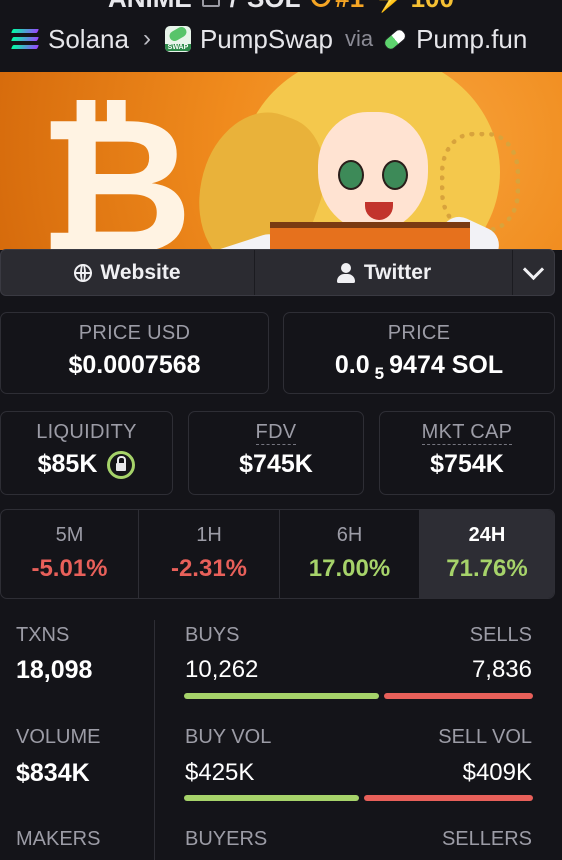 The image size is (562, 860). Describe the element at coordinates (379, 373) in the screenshot. I see `price-native-zeros: 5` at that location.